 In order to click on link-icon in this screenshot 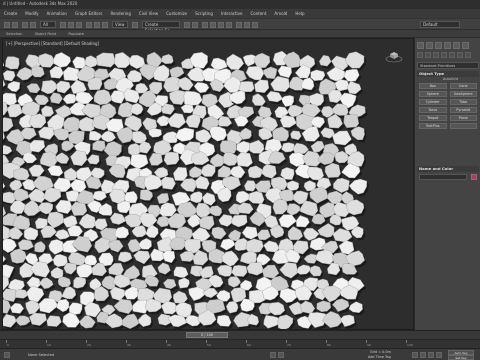, I will do `click(25, 25)`.